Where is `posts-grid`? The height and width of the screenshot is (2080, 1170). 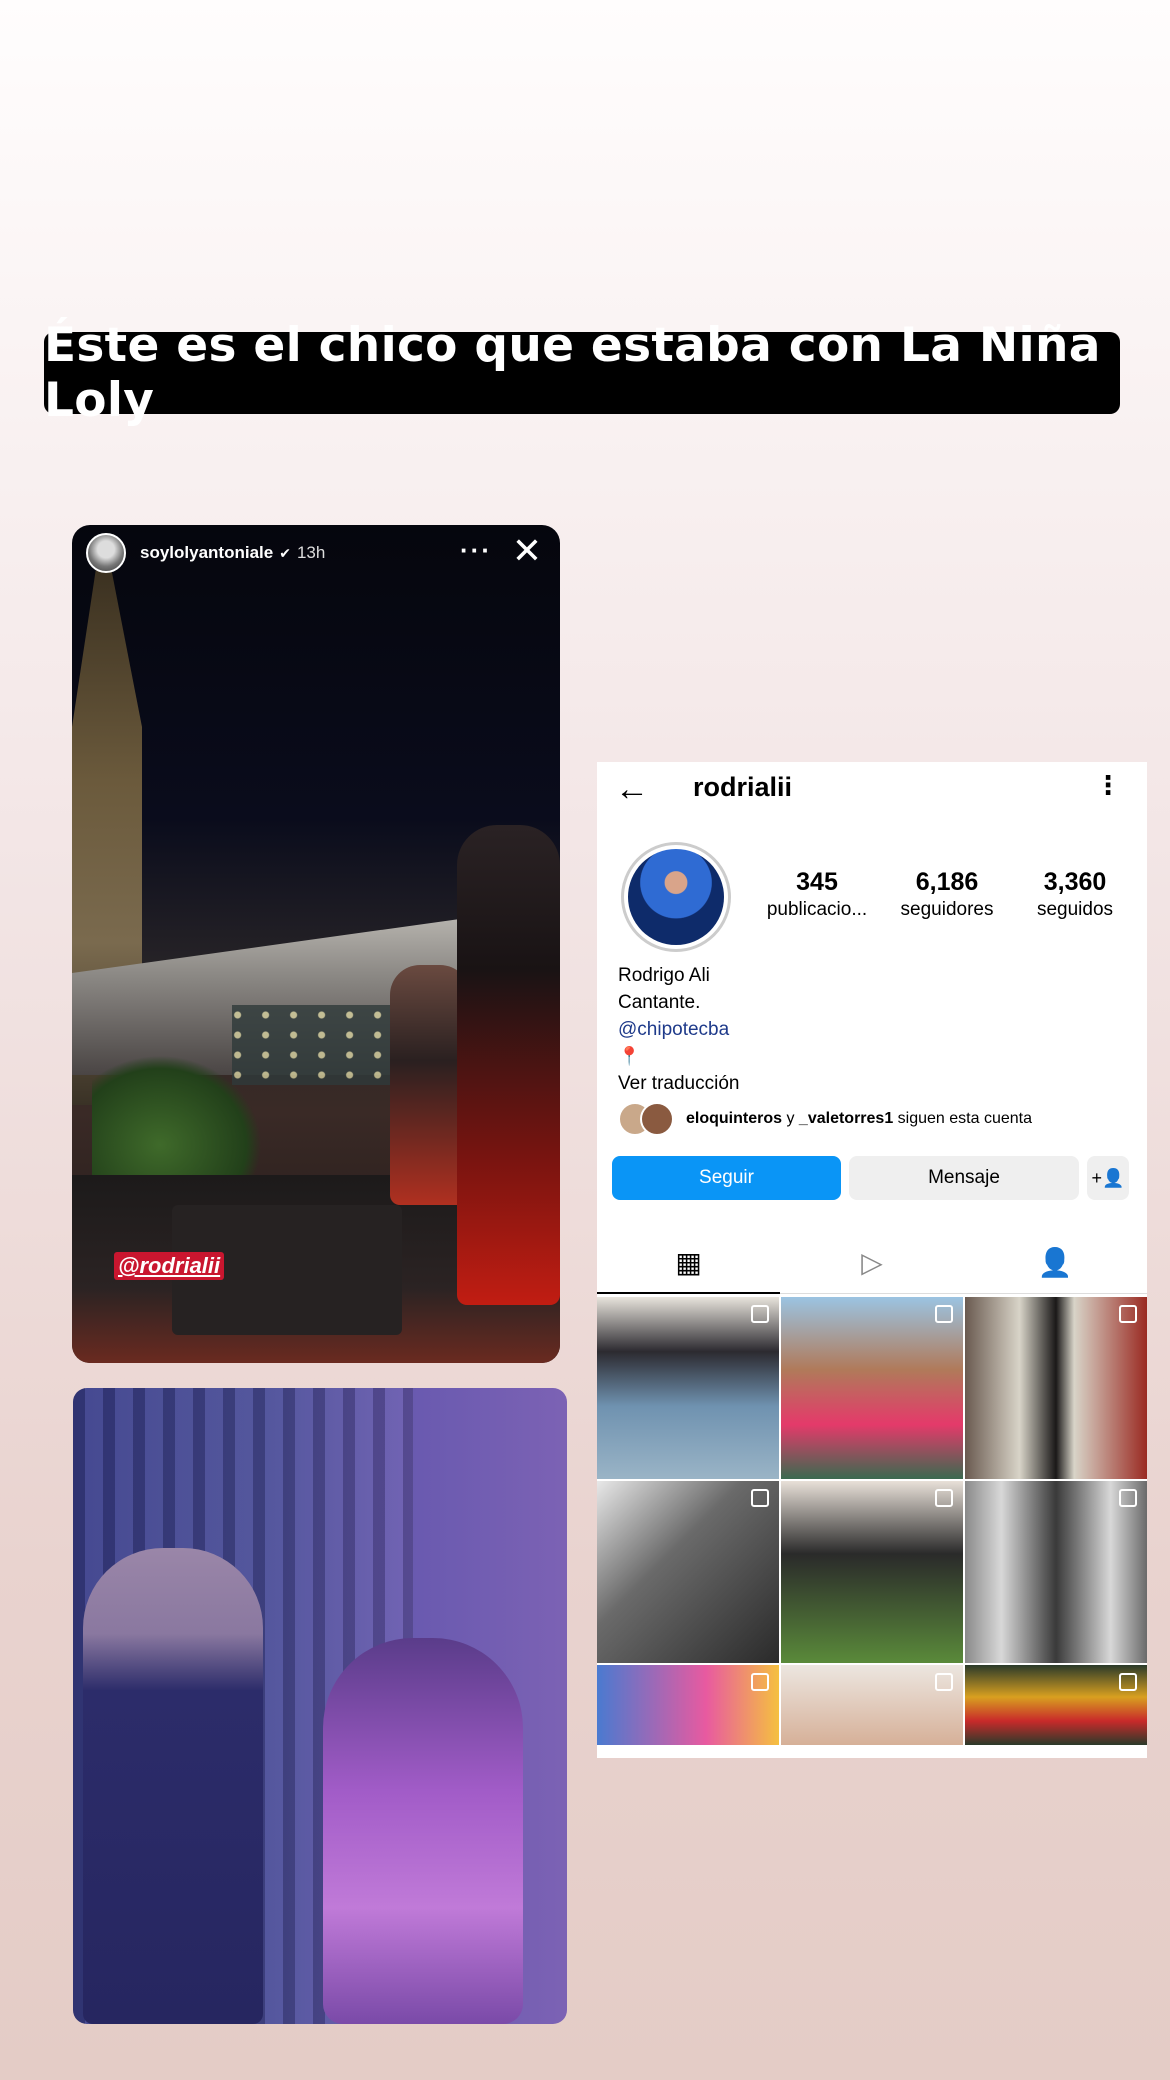
posts-grid is located at coordinates (872, 1521).